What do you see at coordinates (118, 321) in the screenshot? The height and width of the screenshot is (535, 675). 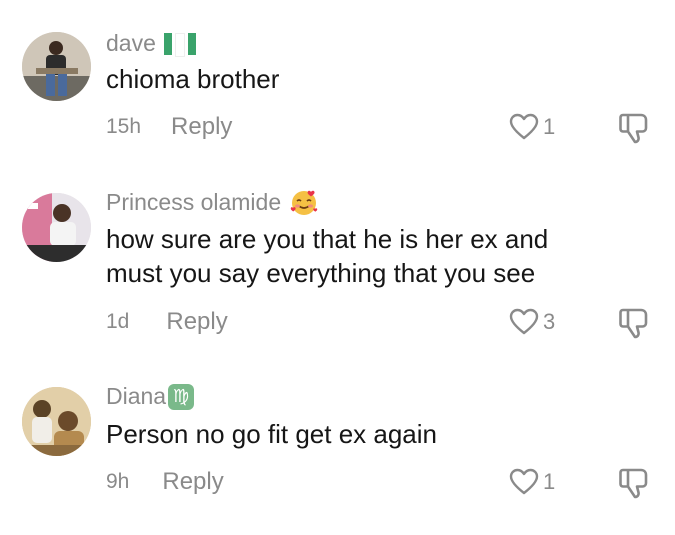 I see `comment-time: 1d` at bounding box center [118, 321].